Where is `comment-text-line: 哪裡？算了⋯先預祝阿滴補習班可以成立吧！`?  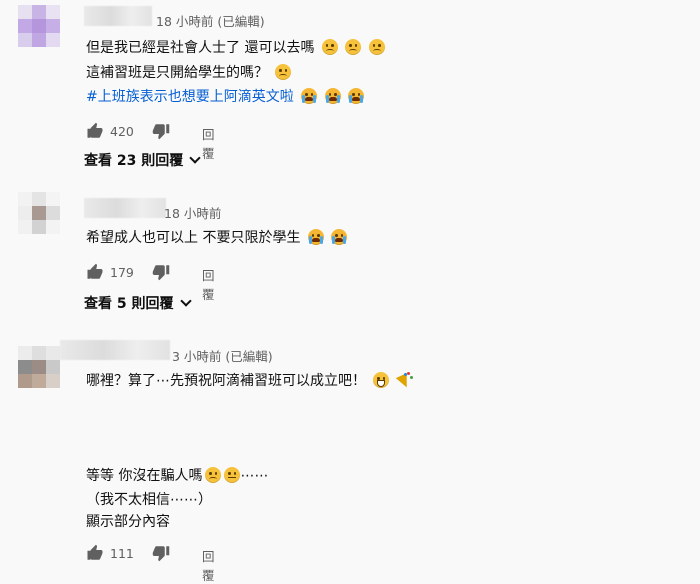
comment-text-line: 哪裡？算了⋯先預祝阿滴補習班可以成立吧！ is located at coordinates (249, 381).